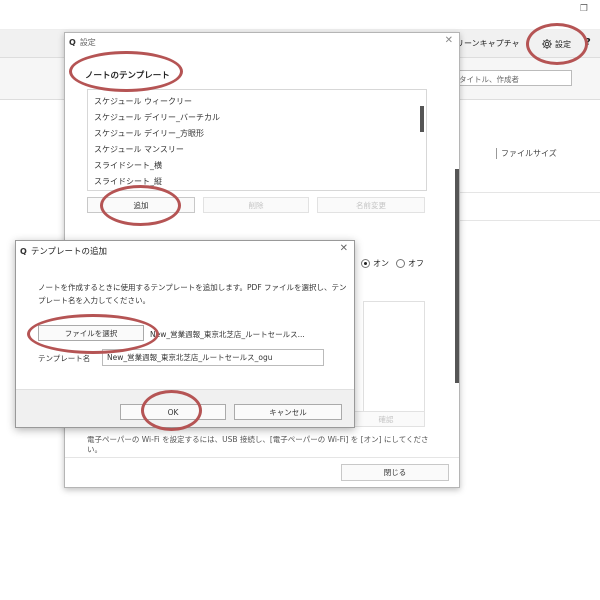  I want to click on rename-template-button: 名前変更, so click(371, 205).